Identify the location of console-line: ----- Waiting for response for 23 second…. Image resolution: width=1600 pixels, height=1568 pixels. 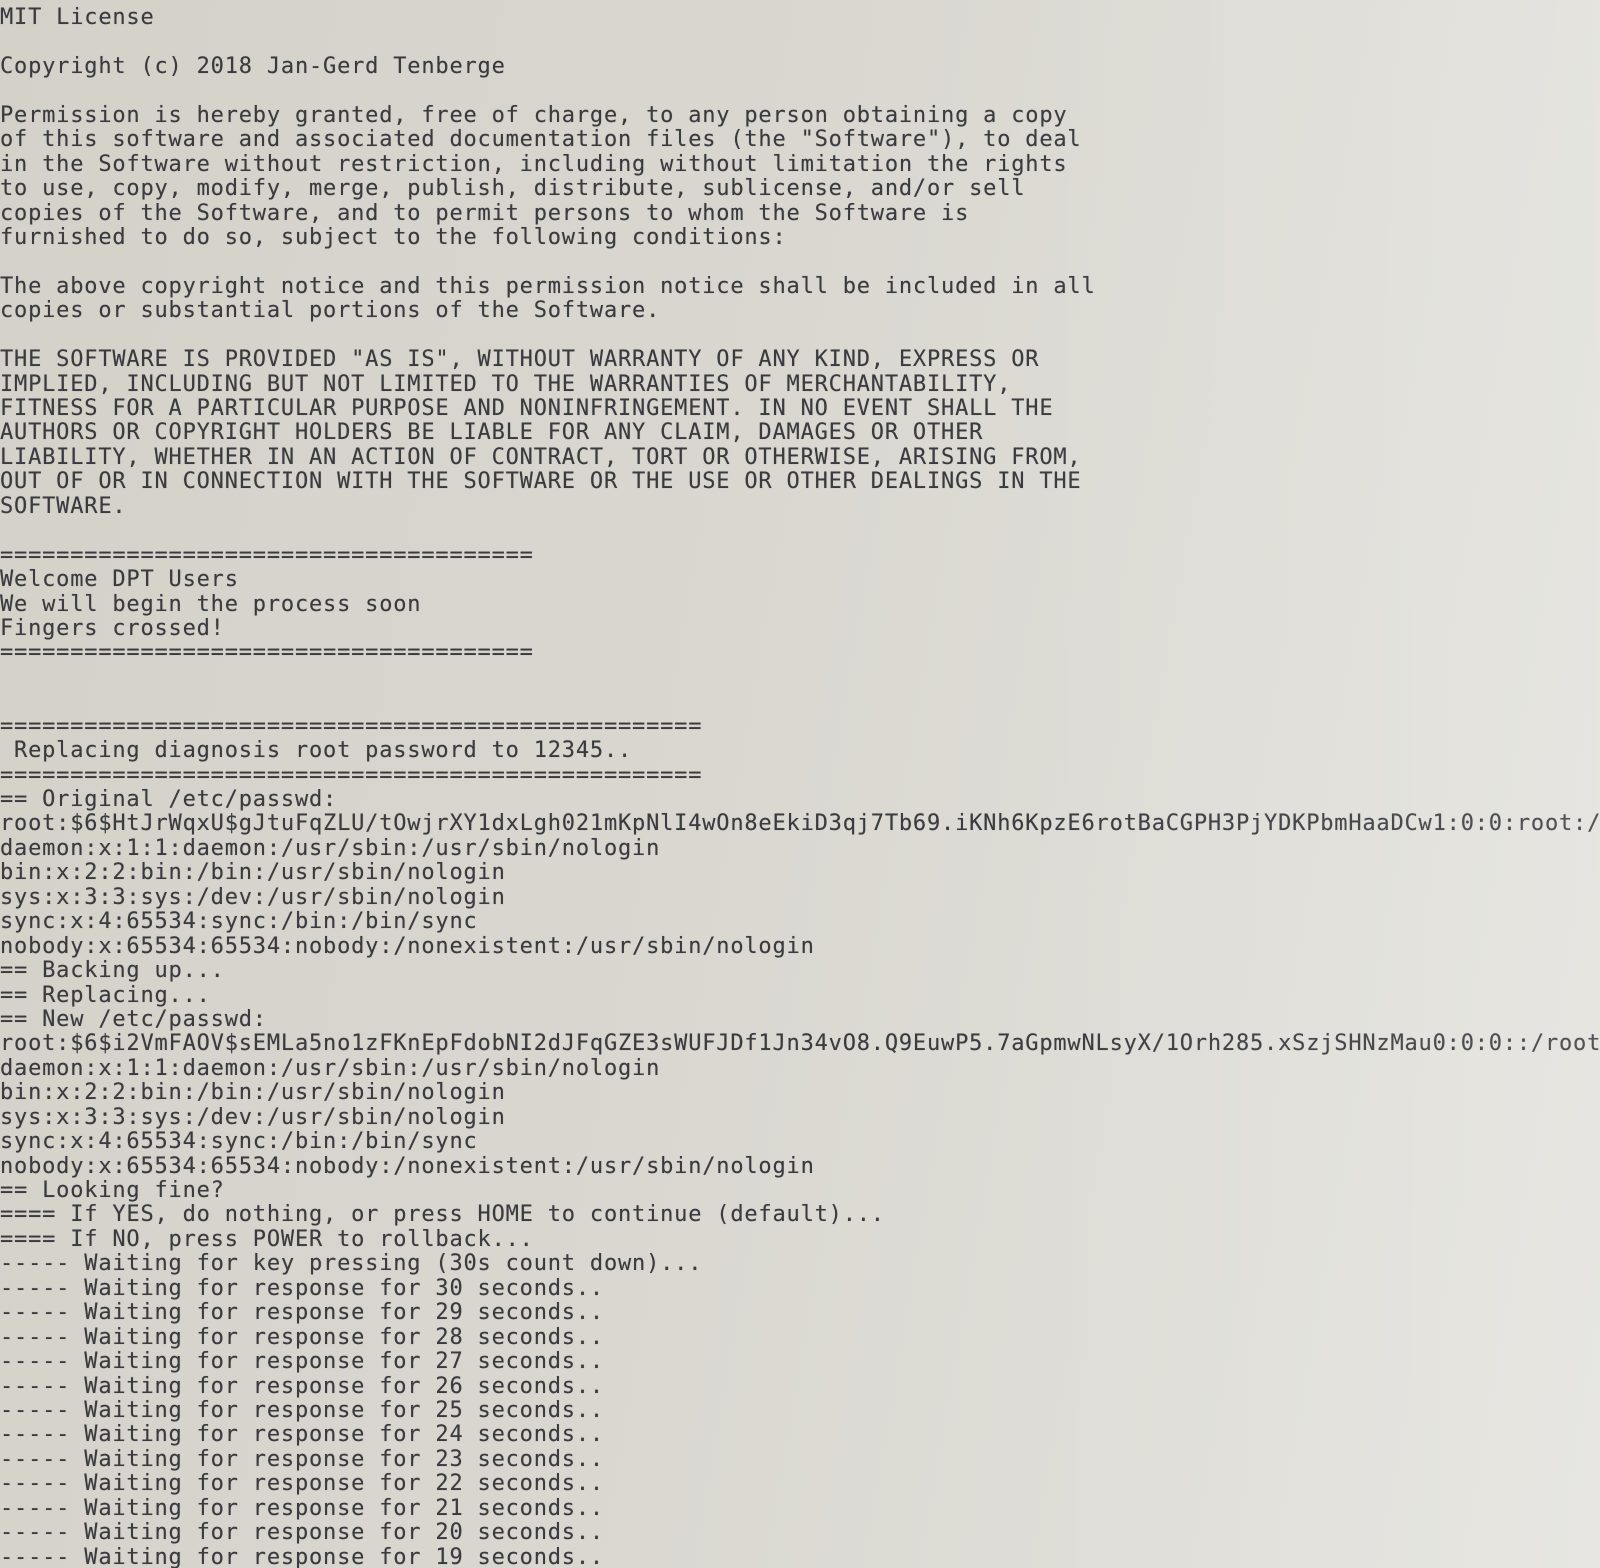
(302, 1459).